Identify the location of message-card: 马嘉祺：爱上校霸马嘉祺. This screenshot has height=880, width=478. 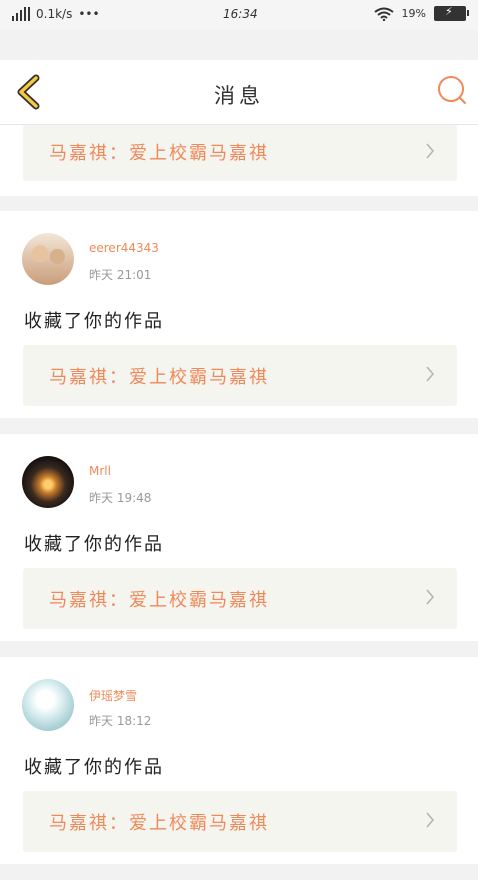
(239, 160).